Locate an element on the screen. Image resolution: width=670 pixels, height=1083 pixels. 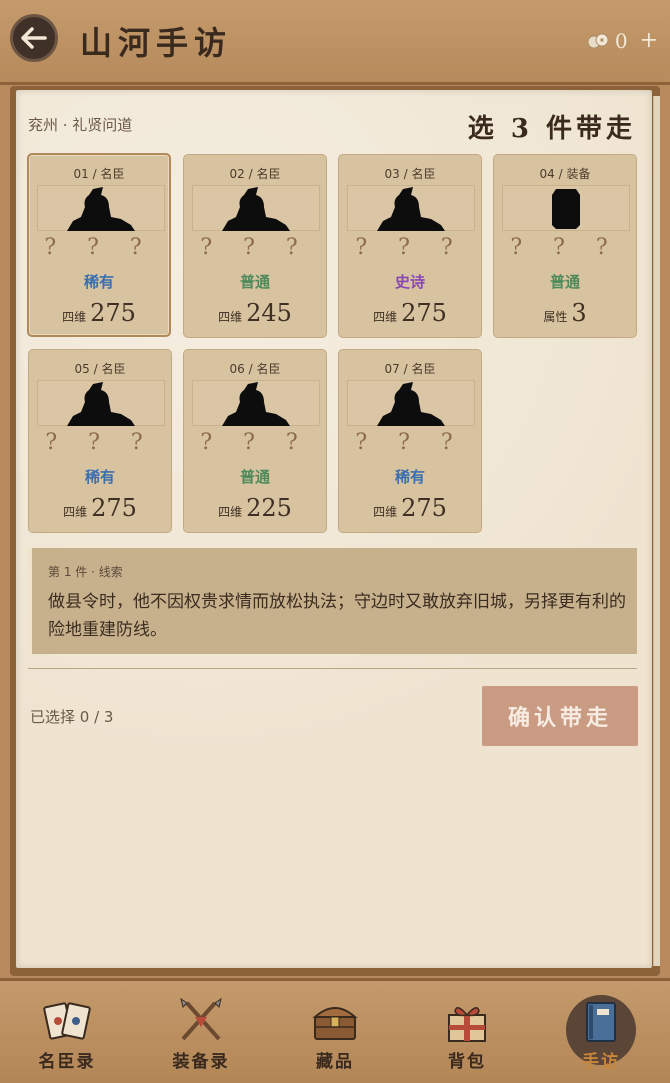
item-card: 01 / 名臣 ? ? ? 稀有四维 275 is located at coordinates (99, 245).